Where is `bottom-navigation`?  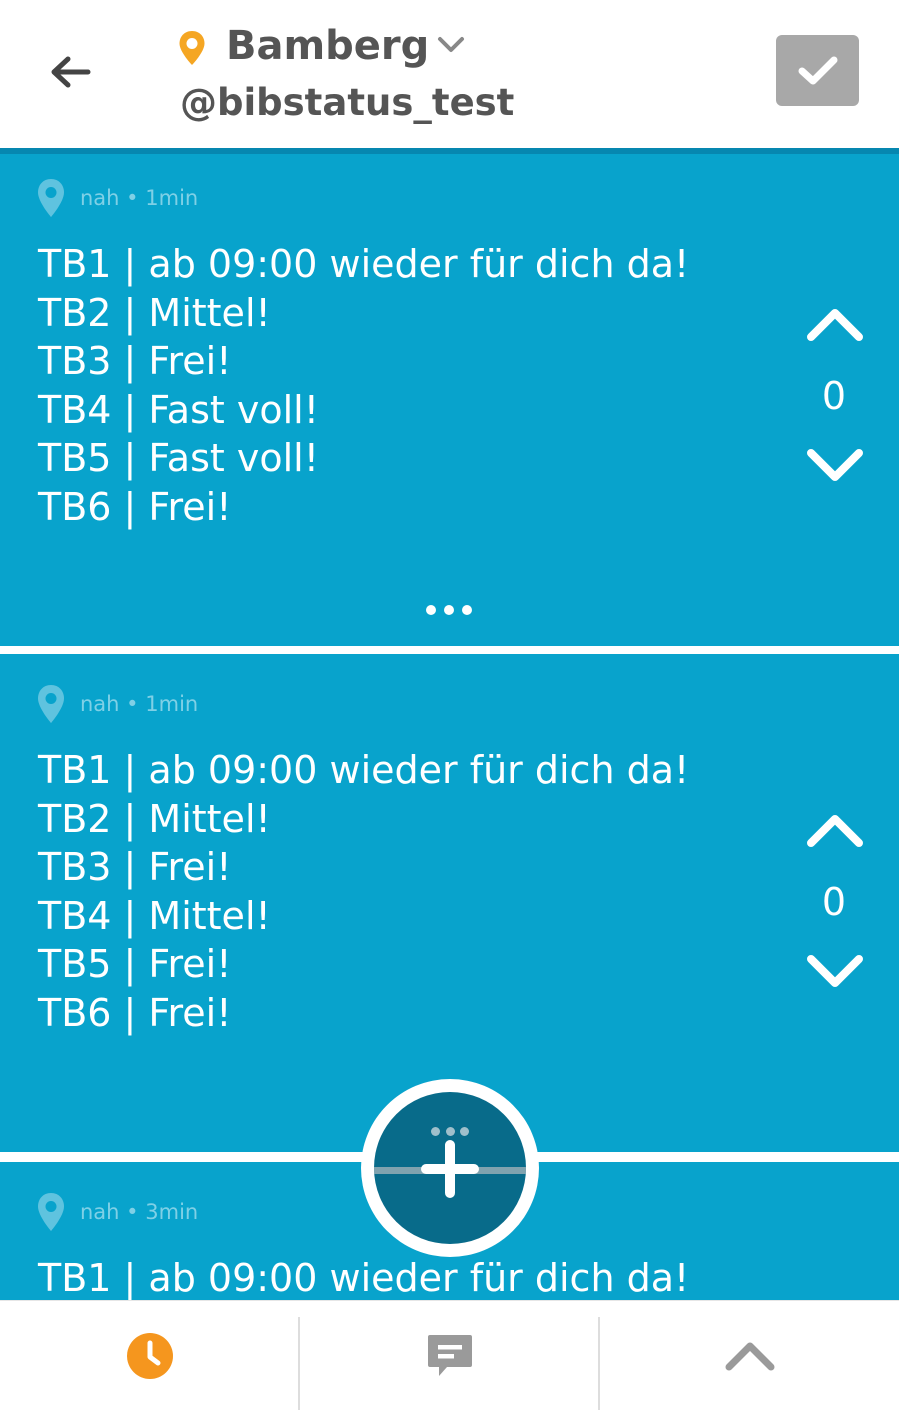
bottom-navigation is located at coordinates (449, 1355).